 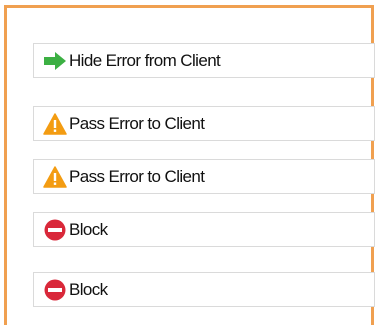 What do you see at coordinates (145, 60) in the screenshot?
I see `rule-label: Hide Error from Client` at bounding box center [145, 60].